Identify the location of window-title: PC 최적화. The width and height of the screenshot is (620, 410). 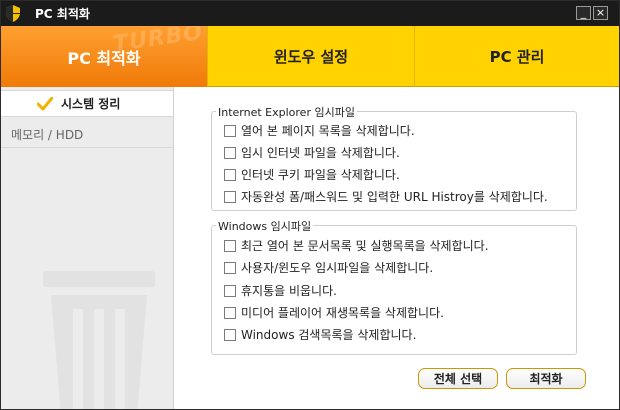
(62, 14).